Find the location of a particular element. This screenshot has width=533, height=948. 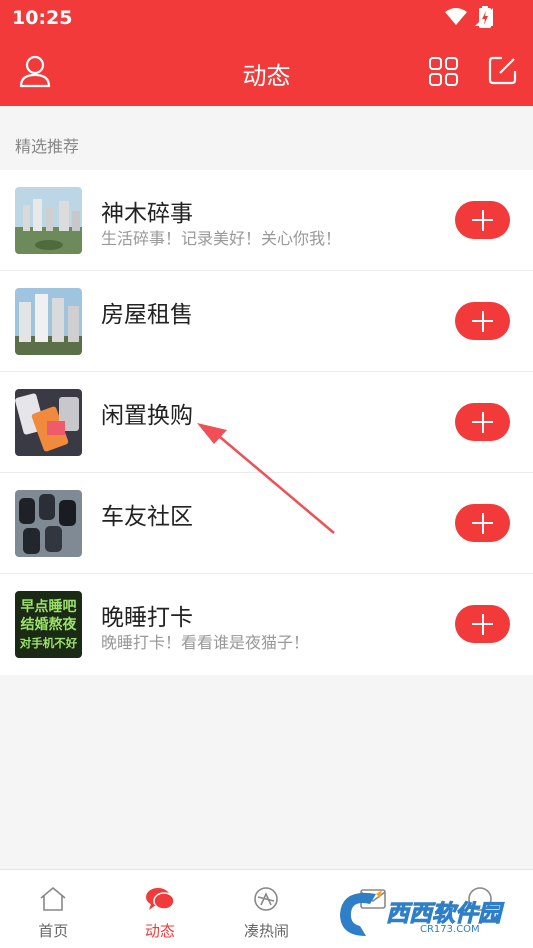

item-subtitle: 晚睡打卡！看看谁是夜猫子！ is located at coordinates (205, 642).